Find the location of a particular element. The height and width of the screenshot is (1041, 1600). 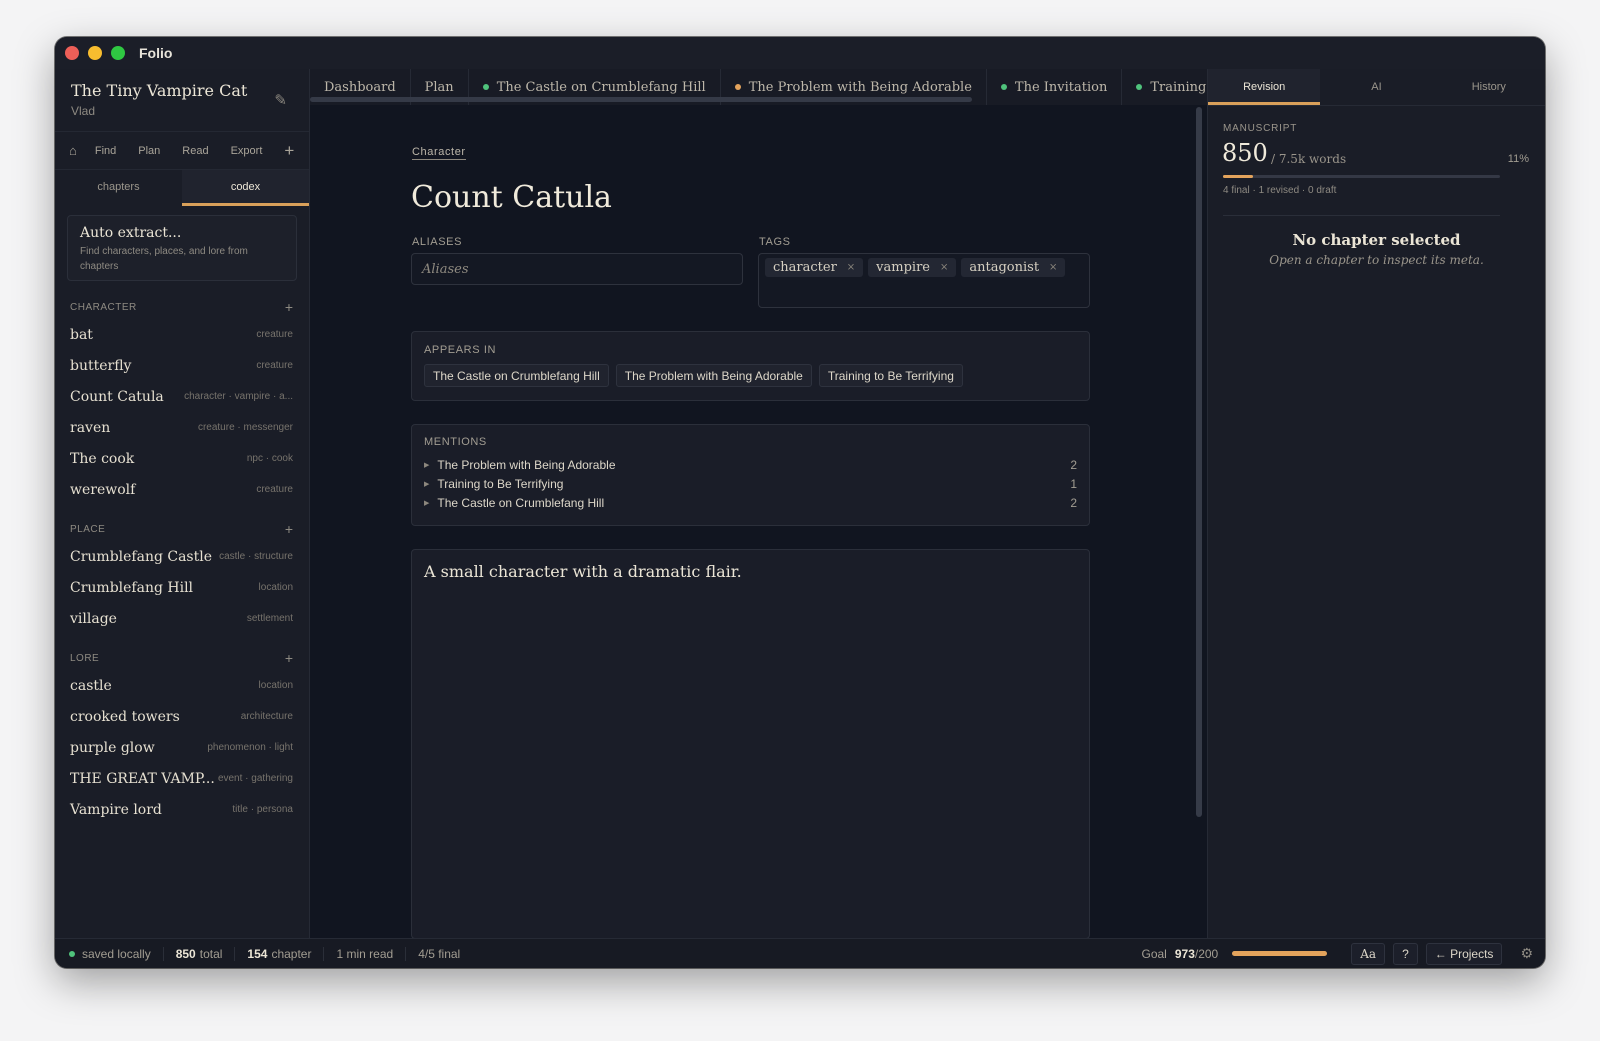

tab-chapter: The Invitation is located at coordinates (1055, 87).